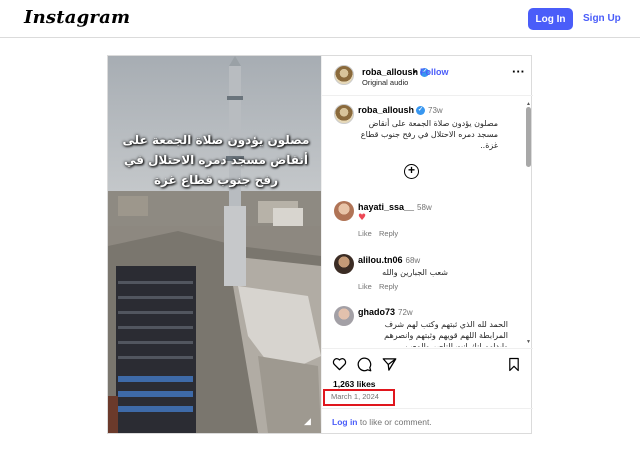 The width and height of the screenshot is (640, 462). Describe the element at coordinates (77, 17) in the screenshot. I see `instagram-logo: Instagram` at that location.